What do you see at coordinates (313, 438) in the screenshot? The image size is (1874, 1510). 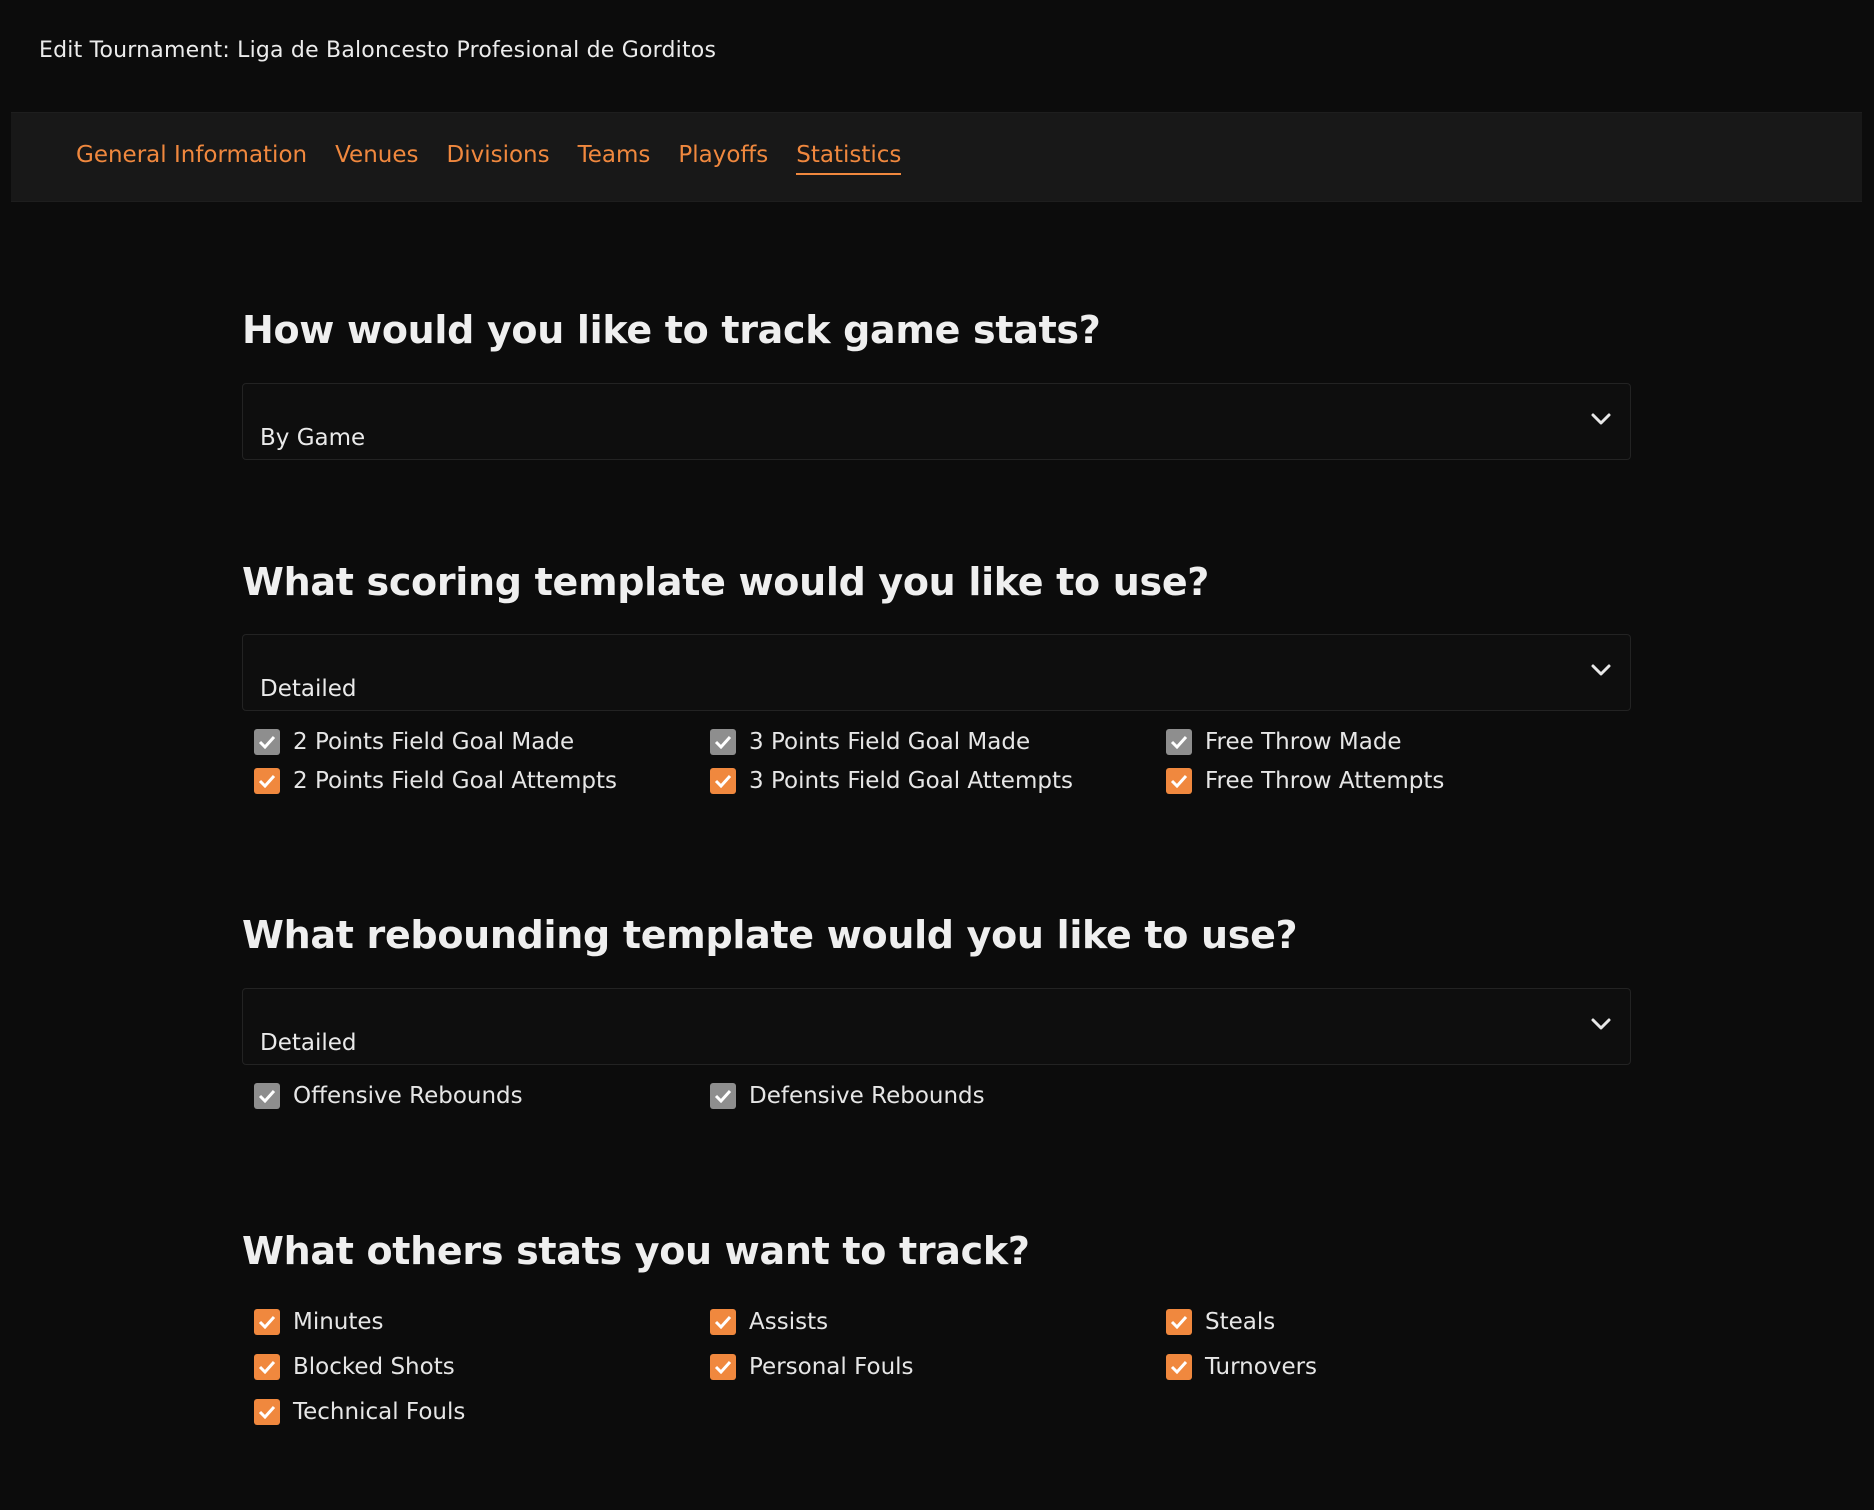 I see `game-stats-selected-value: By Game` at bounding box center [313, 438].